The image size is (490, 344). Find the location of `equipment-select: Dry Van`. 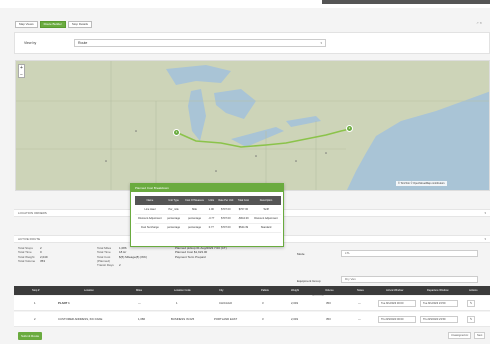

equipment-select: Dry Van is located at coordinates (409, 279).